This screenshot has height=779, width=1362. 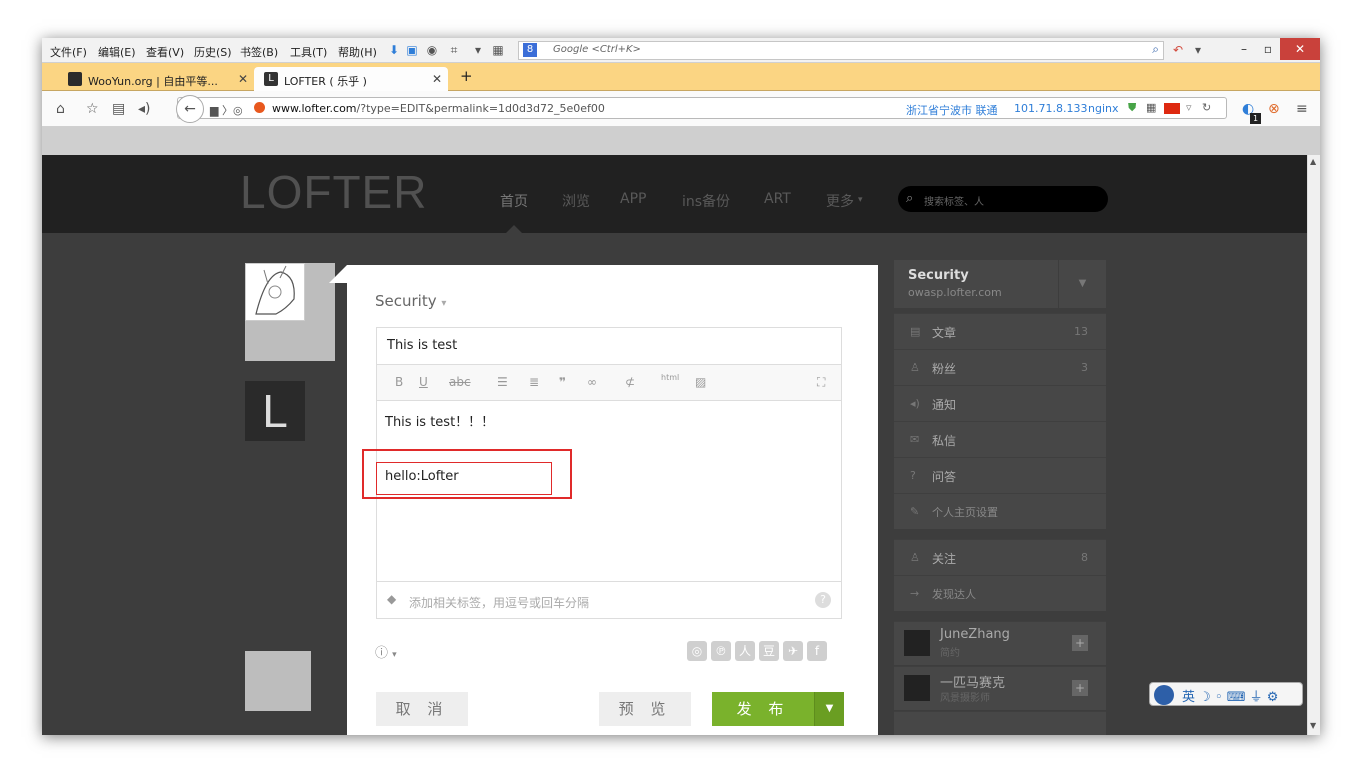 I want to click on shield-icon: ⛊, so click(x=1132, y=108).